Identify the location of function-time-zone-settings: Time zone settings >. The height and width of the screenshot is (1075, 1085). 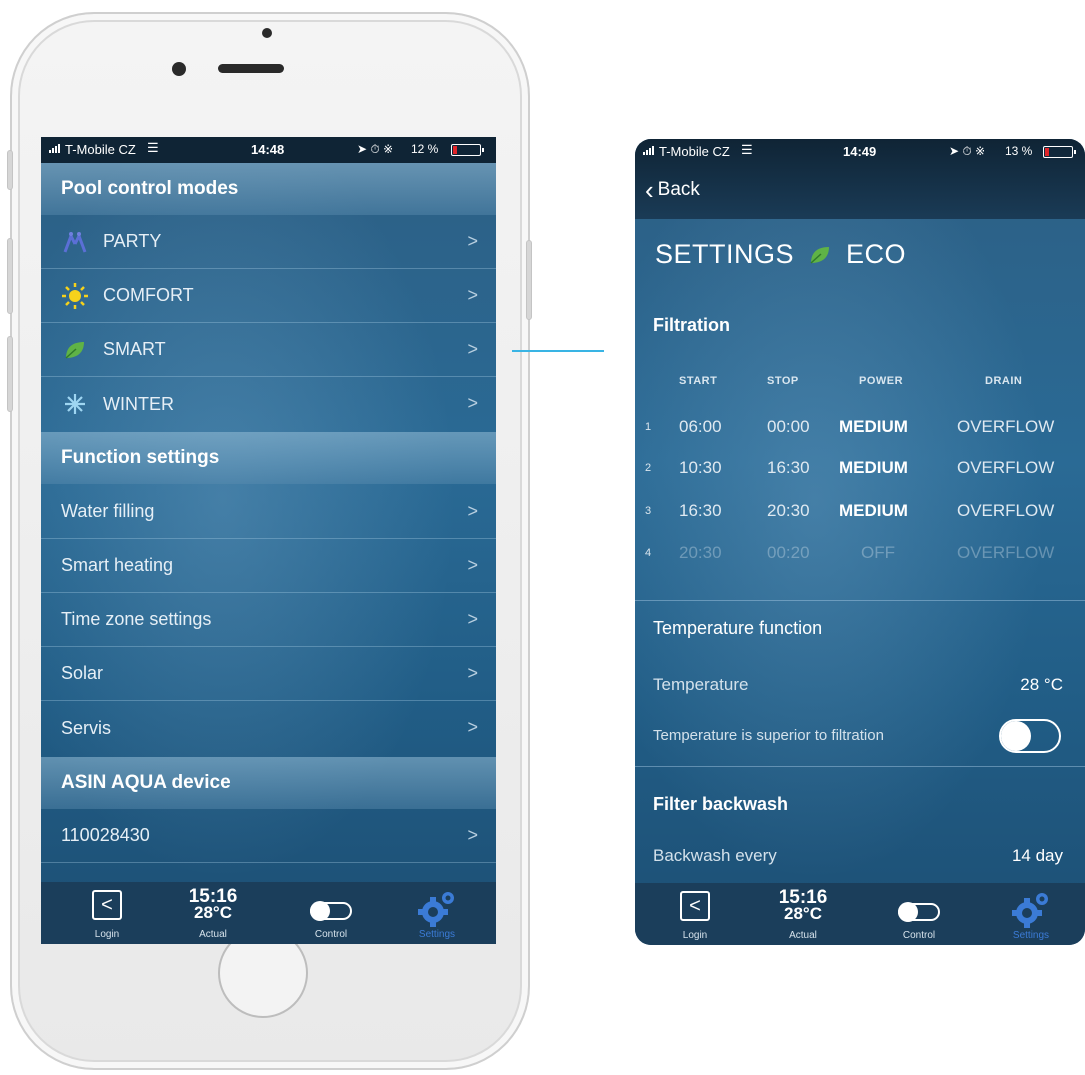
(268, 620).